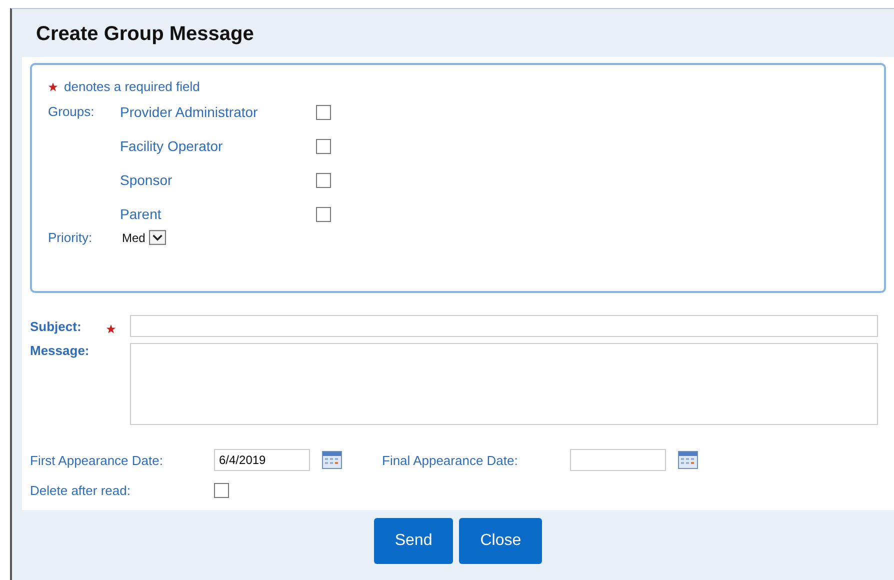  Describe the element at coordinates (132, 86) in the screenshot. I see `required-note: denotes a required field` at that location.